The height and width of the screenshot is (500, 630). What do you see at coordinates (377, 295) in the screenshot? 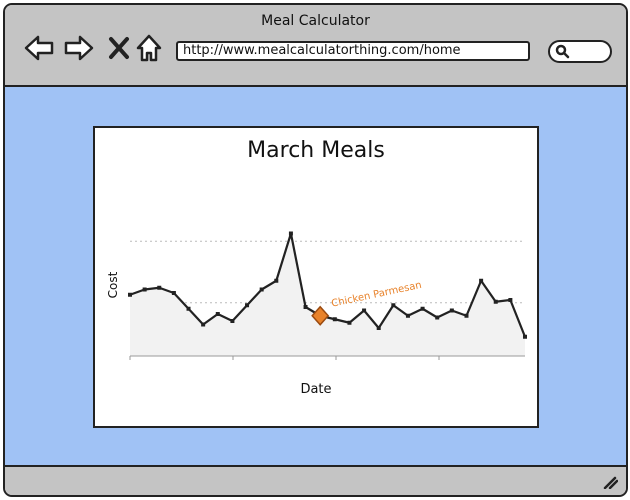
I see `highlight-label: Chicken Parmesan` at bounding box center [377, 295].